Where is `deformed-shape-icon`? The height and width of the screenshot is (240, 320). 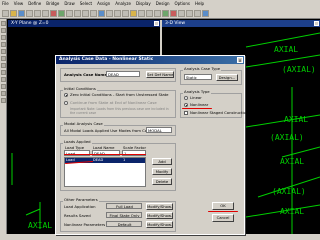 deformed-shape-icon is located at coordinates (165, 13).